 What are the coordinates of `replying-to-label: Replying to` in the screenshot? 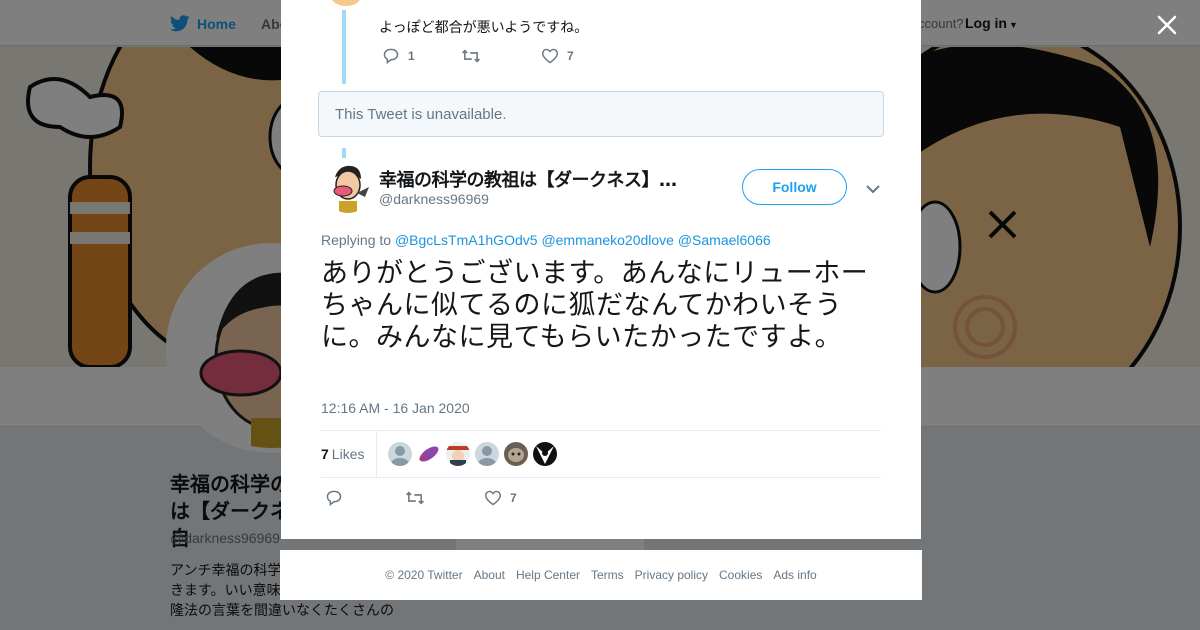 It's located at (356, 240).